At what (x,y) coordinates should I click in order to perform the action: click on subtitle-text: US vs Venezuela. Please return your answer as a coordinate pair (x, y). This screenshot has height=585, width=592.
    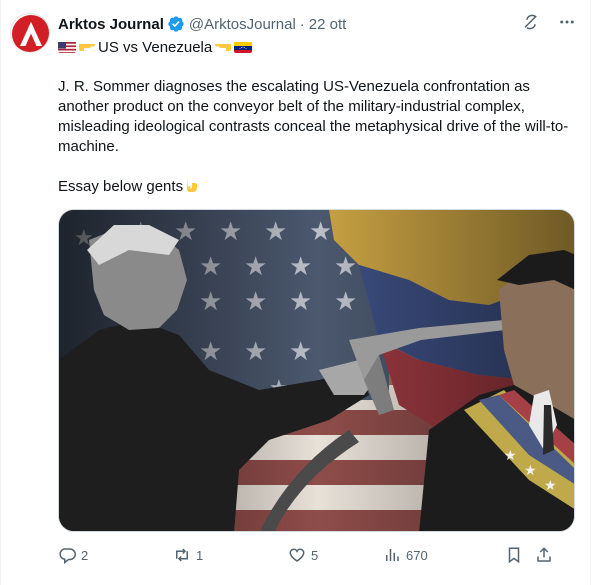
    Looking at the image, I should click on (155, 47).